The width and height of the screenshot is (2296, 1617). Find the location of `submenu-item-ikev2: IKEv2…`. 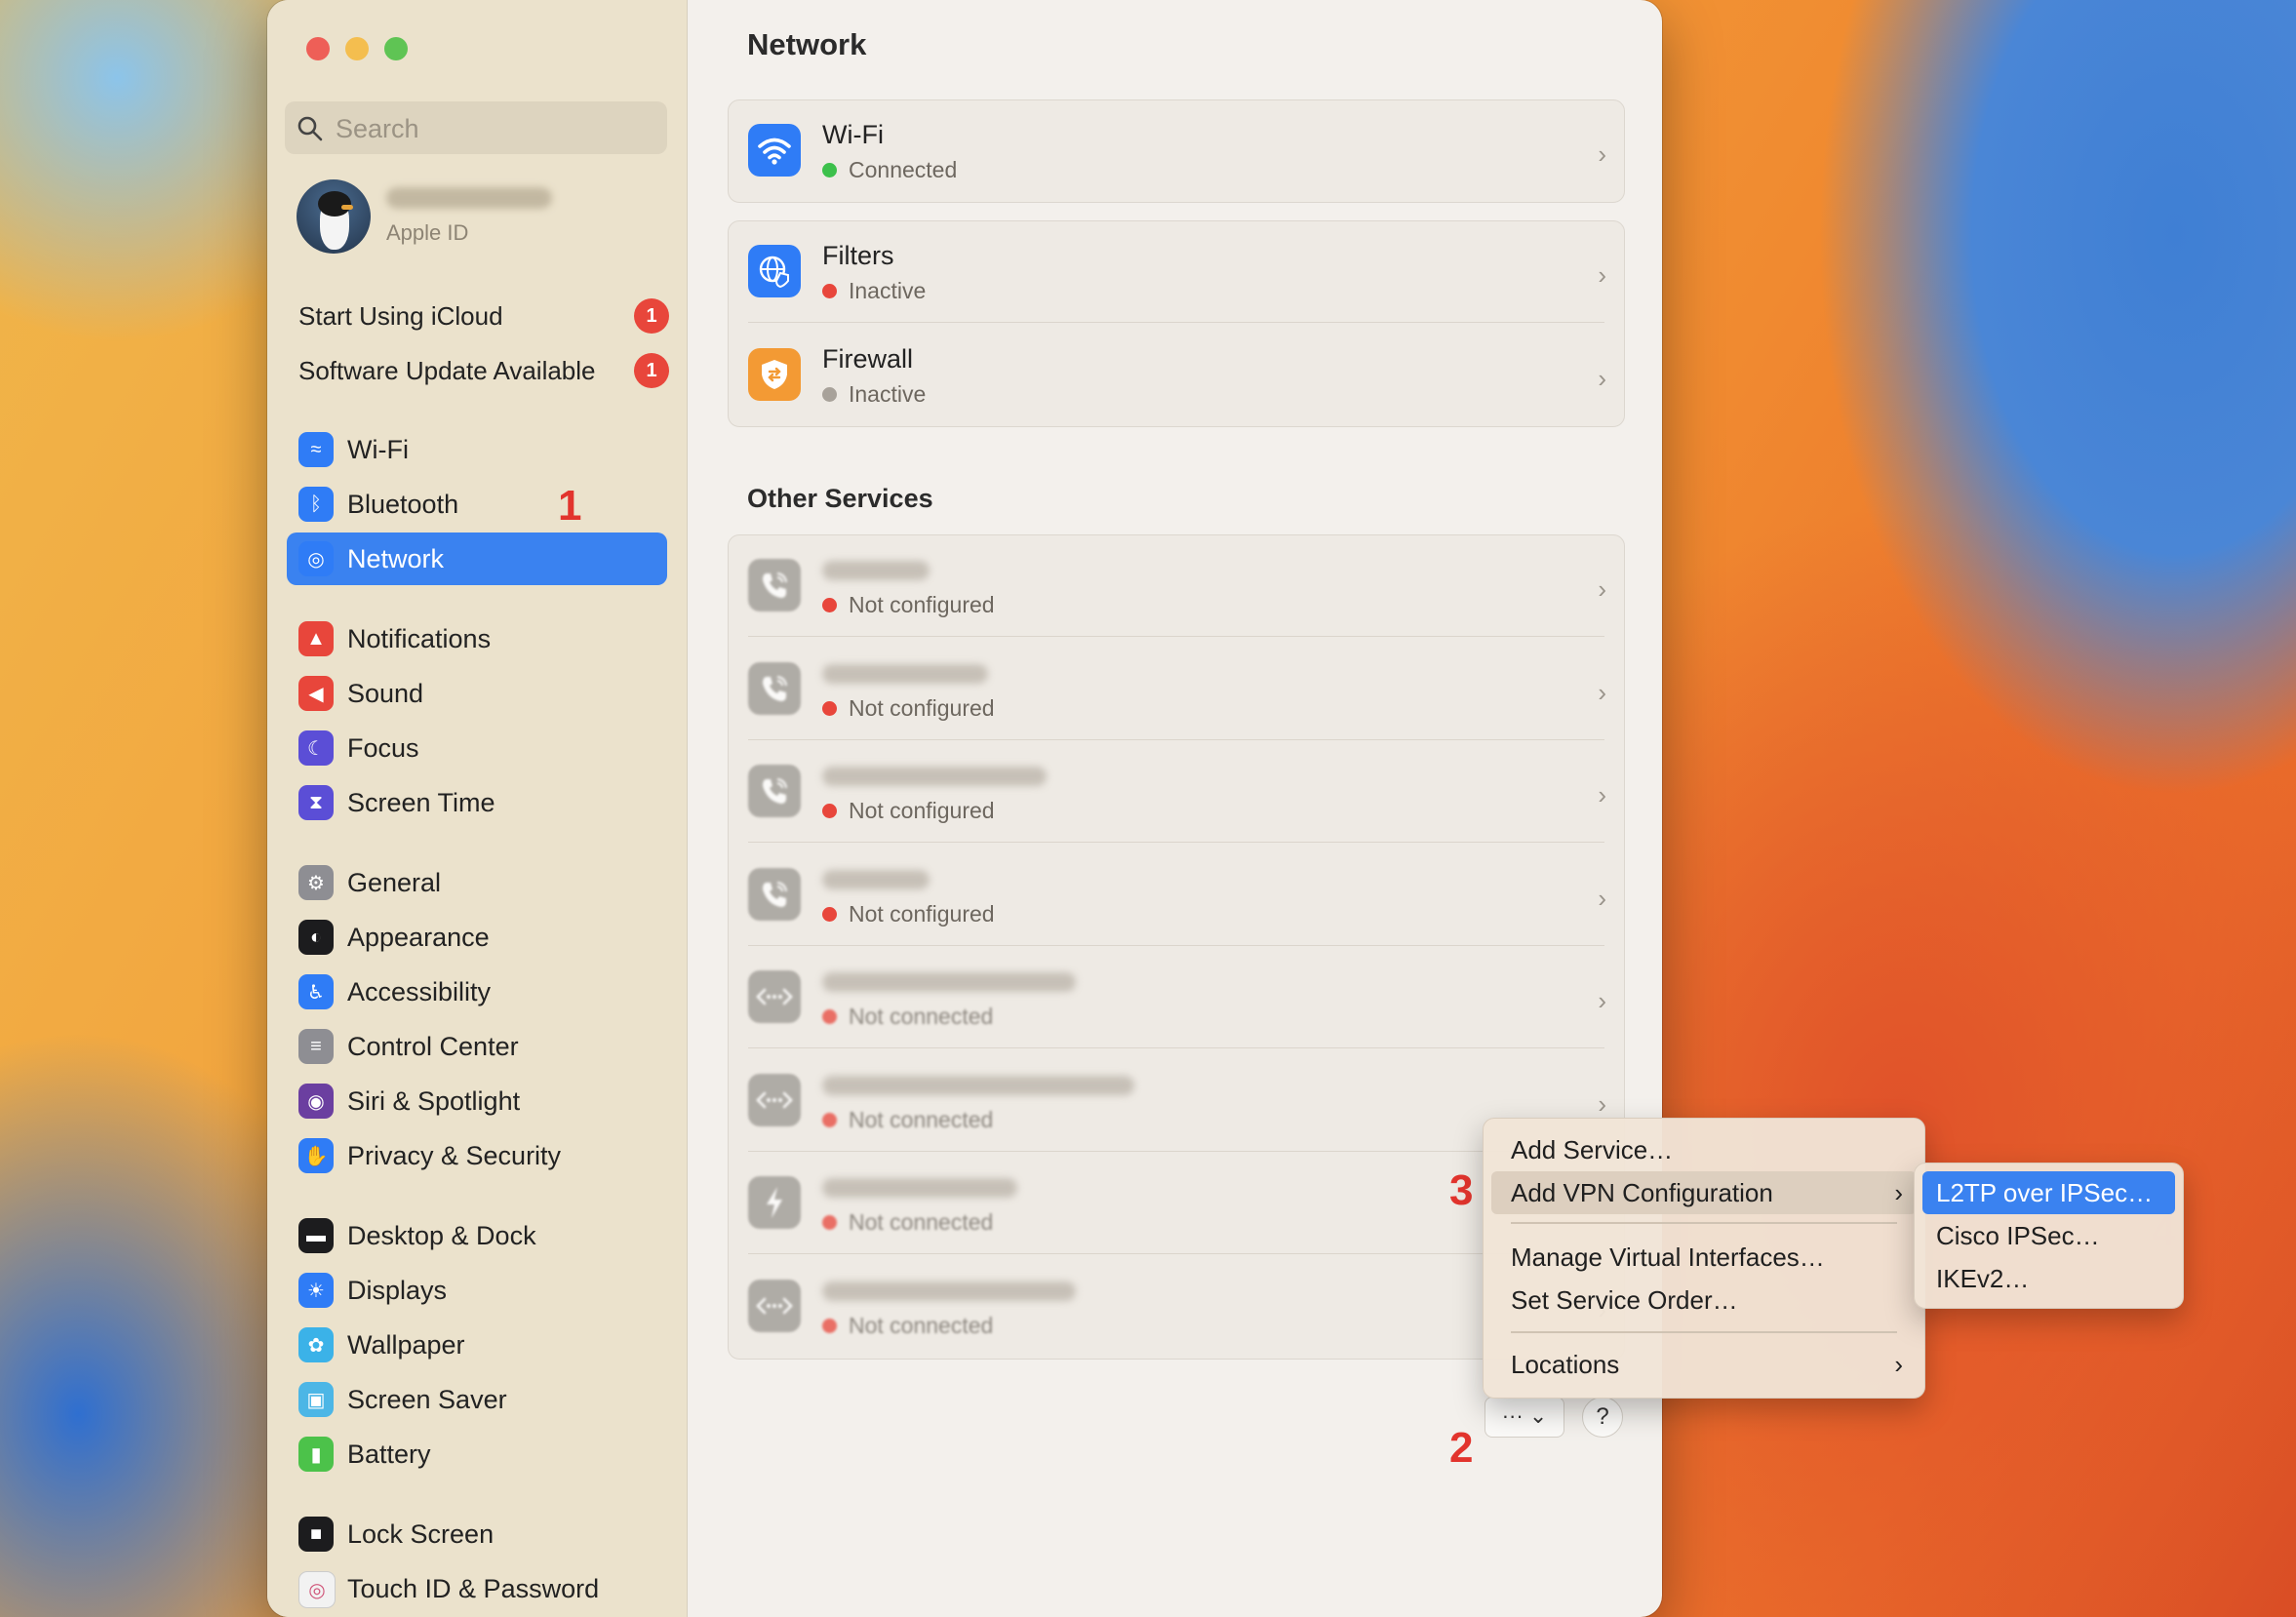

submenu-item-ikev2: IKEv2… is located at coordinates (2048, 1278).